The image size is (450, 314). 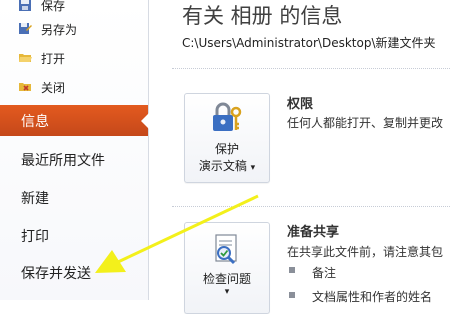 What do you see at coordinates (74, 86) in the screenshot?
I see `sidebar-item-close: 关闭` at bounding box center [74, 86].